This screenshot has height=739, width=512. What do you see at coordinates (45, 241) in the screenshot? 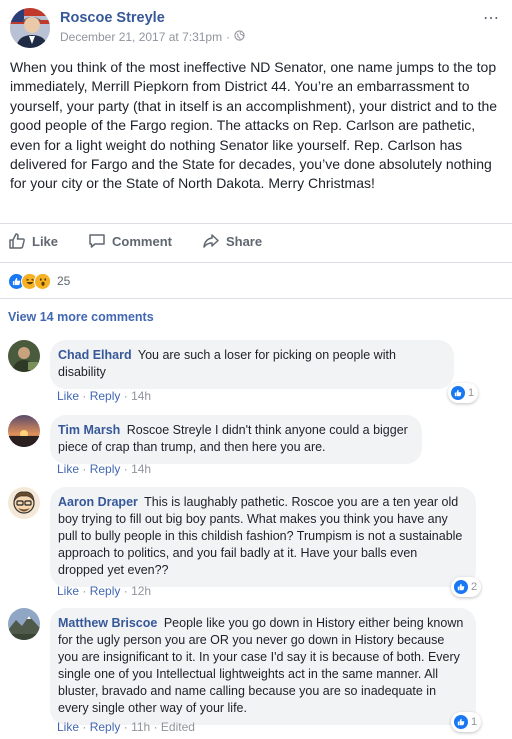
I see `like-label: Like` at bounding box center [45, 241].